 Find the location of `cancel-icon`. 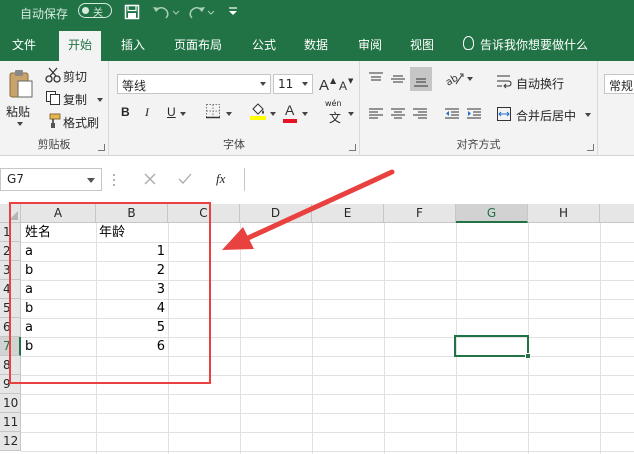

cancel-icon is located at coordinates (150, 179).